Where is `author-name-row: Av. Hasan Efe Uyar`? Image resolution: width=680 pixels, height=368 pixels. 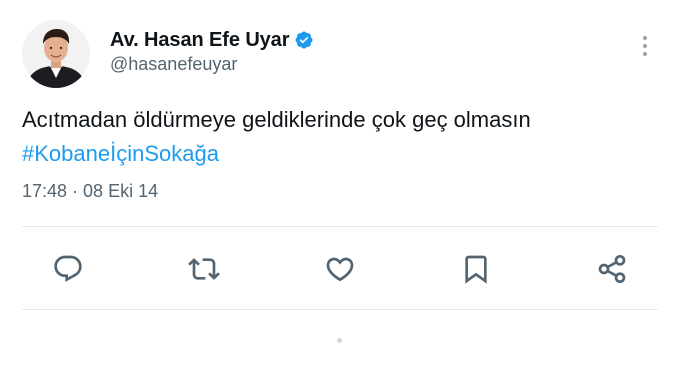 author-name-row: Av. Hasan Efe Uyar is located at coordinates (212, 40).